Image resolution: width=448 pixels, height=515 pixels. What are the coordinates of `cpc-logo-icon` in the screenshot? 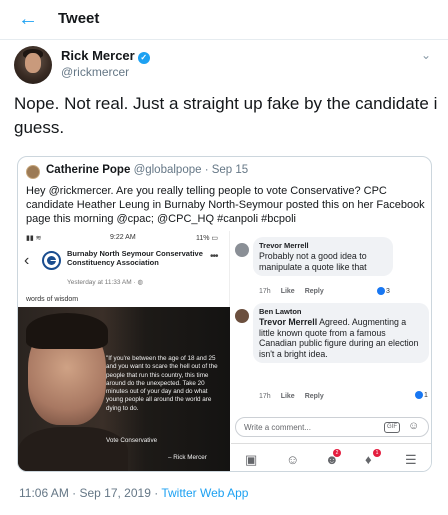 It's located at (51, 260).